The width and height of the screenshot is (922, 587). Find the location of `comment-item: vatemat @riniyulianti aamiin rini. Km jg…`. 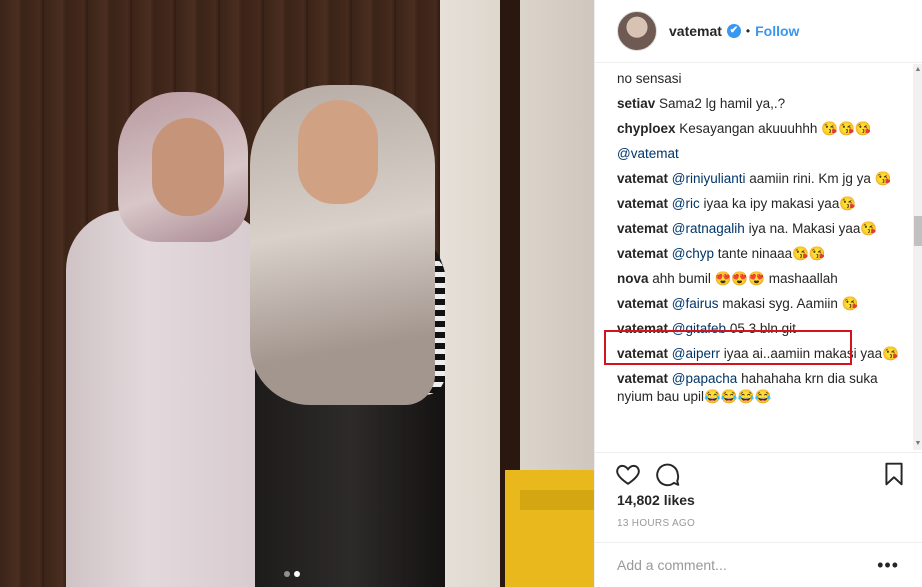

comment-item: vatemat @riniyulianti aamiin rini. Km jg… is located at coordinates (761, 179).